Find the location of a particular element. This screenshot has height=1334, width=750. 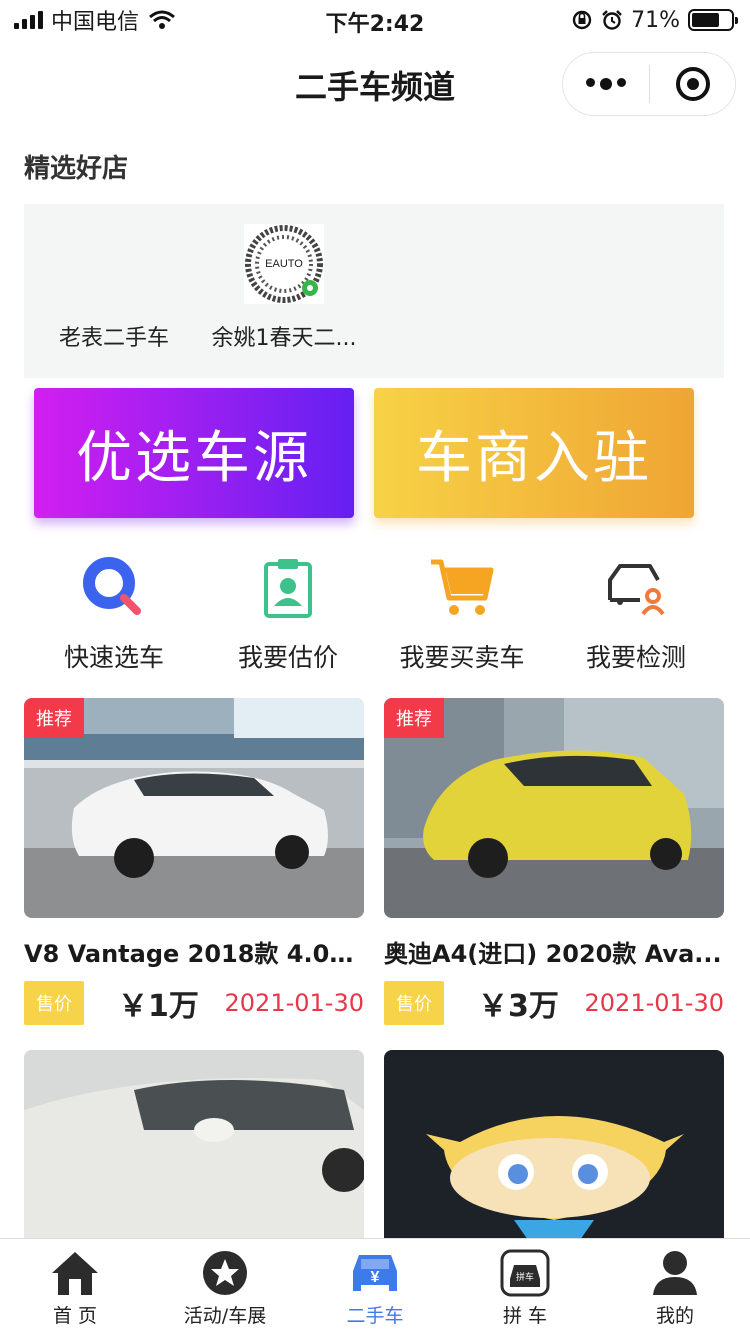

tab-label: 活动/车展 is located at coordinates (225, 1316).